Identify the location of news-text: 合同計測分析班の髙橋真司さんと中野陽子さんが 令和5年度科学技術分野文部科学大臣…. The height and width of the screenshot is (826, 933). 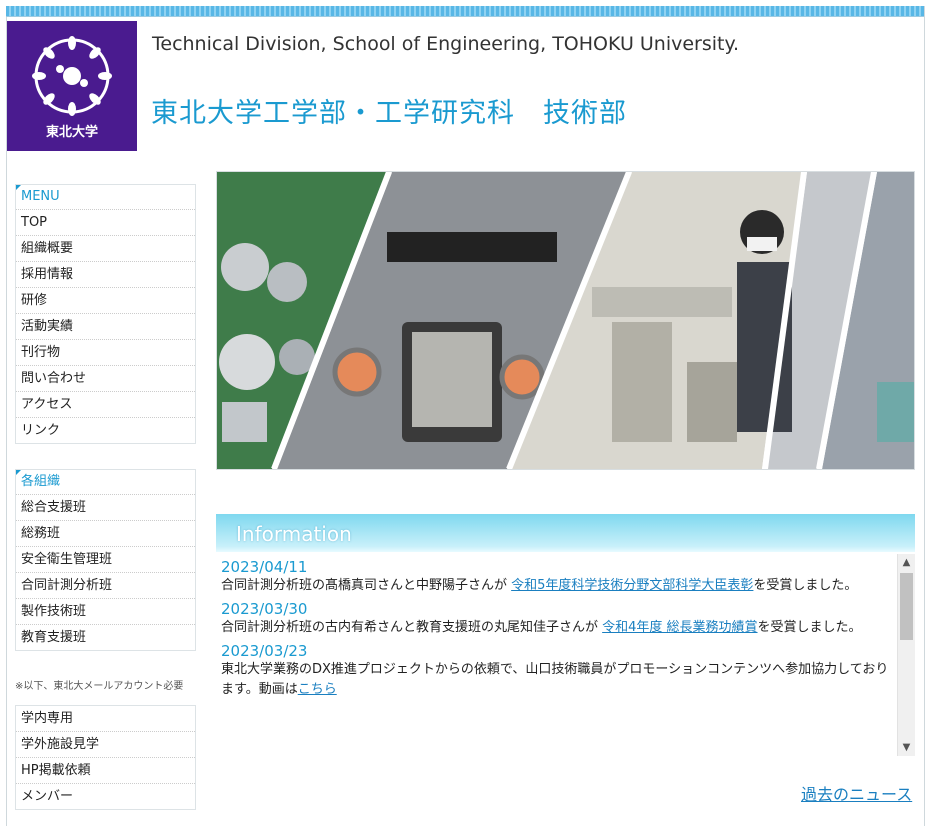
(539, 585).